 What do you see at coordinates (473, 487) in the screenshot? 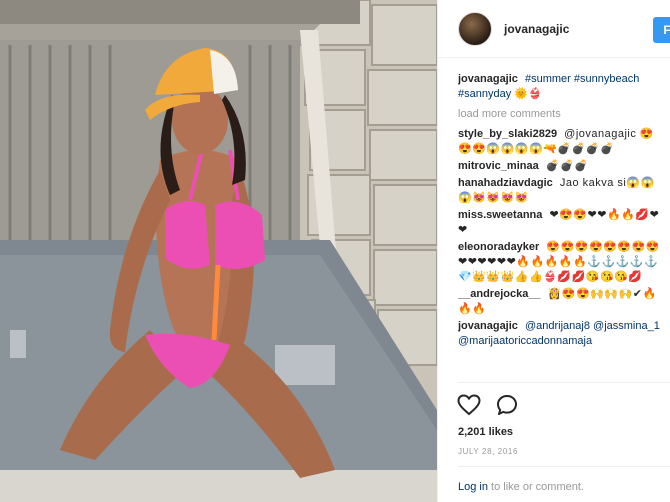
I see `login-link: Log in` at bounding box center [473, 487].